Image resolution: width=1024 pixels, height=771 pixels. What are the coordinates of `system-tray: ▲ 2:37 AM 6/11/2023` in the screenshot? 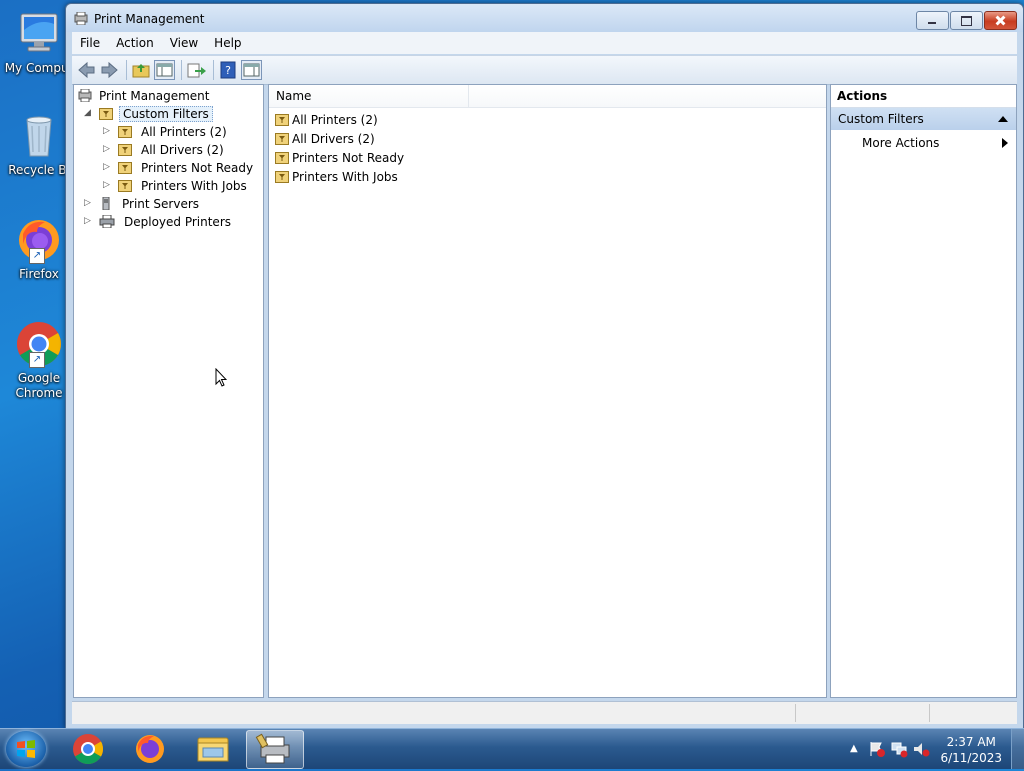 It's located at (929, 749).